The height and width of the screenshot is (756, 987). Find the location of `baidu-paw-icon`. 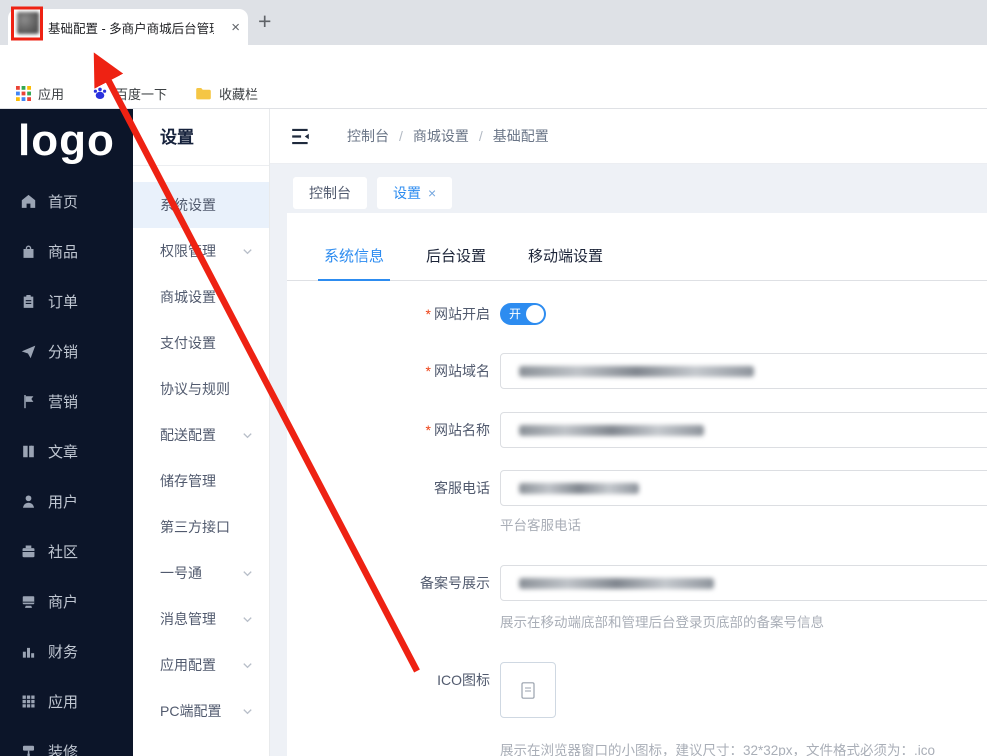

baidu-paw-icon is located at coordinates (100, 93).